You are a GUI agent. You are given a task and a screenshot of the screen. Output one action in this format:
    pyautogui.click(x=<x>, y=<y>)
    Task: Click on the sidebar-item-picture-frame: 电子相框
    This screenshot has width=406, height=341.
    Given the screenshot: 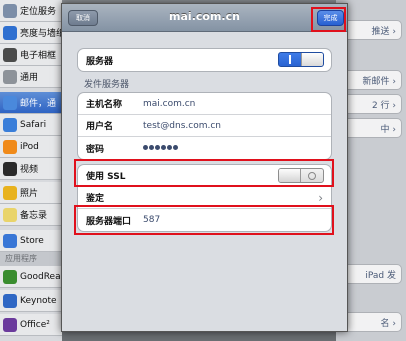 What is the action you would take?
    pyautogui.click(x=31, y=55)
    